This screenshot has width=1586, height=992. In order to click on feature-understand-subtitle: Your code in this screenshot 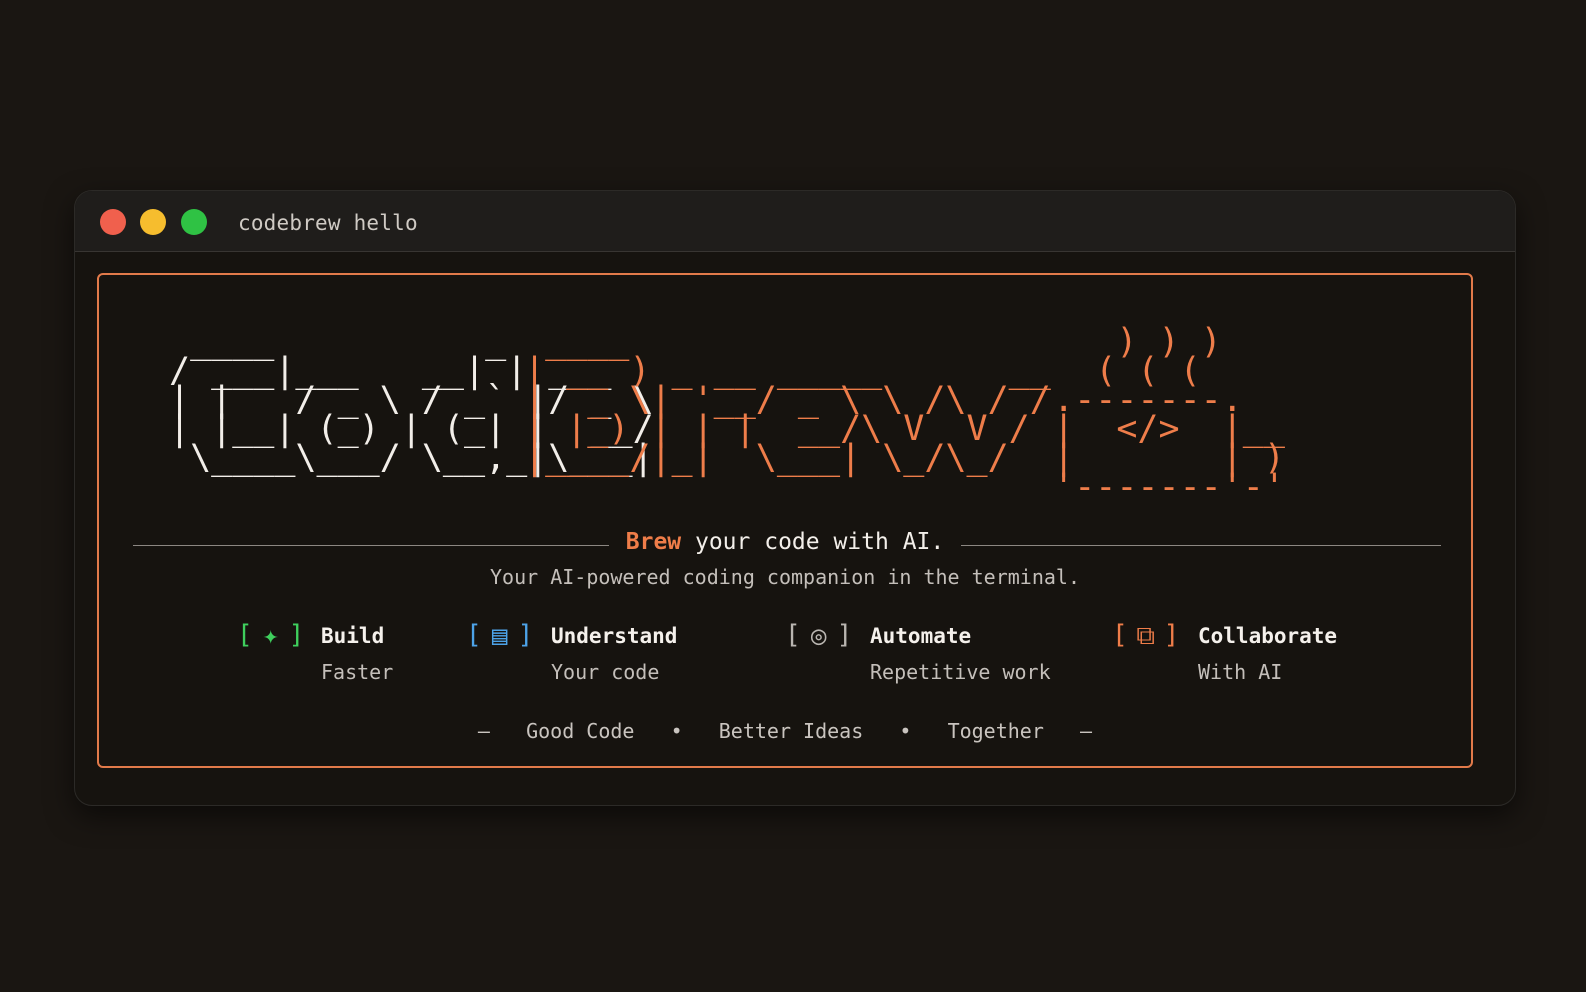, I will do `click(605, 672)`.